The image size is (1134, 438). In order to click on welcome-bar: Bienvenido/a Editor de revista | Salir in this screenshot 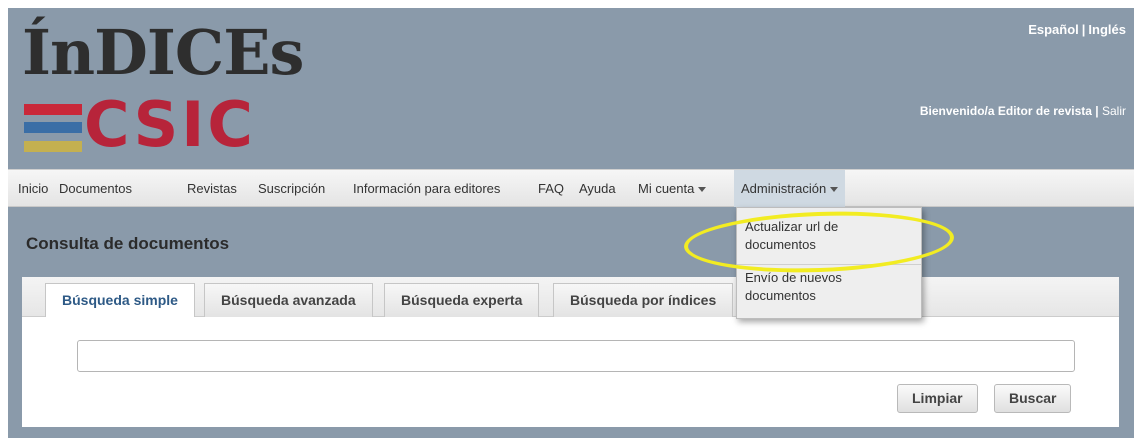, I will do `click(1023, 111)`.